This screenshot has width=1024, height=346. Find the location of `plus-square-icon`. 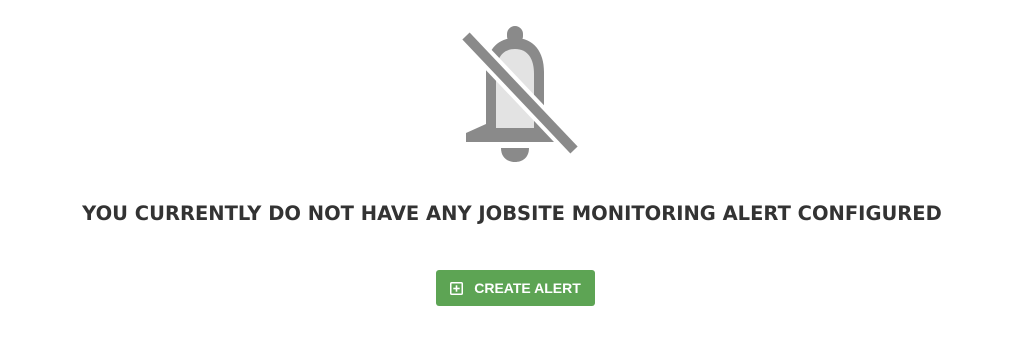

plus-square-icon is located at coordinates (457, 288).